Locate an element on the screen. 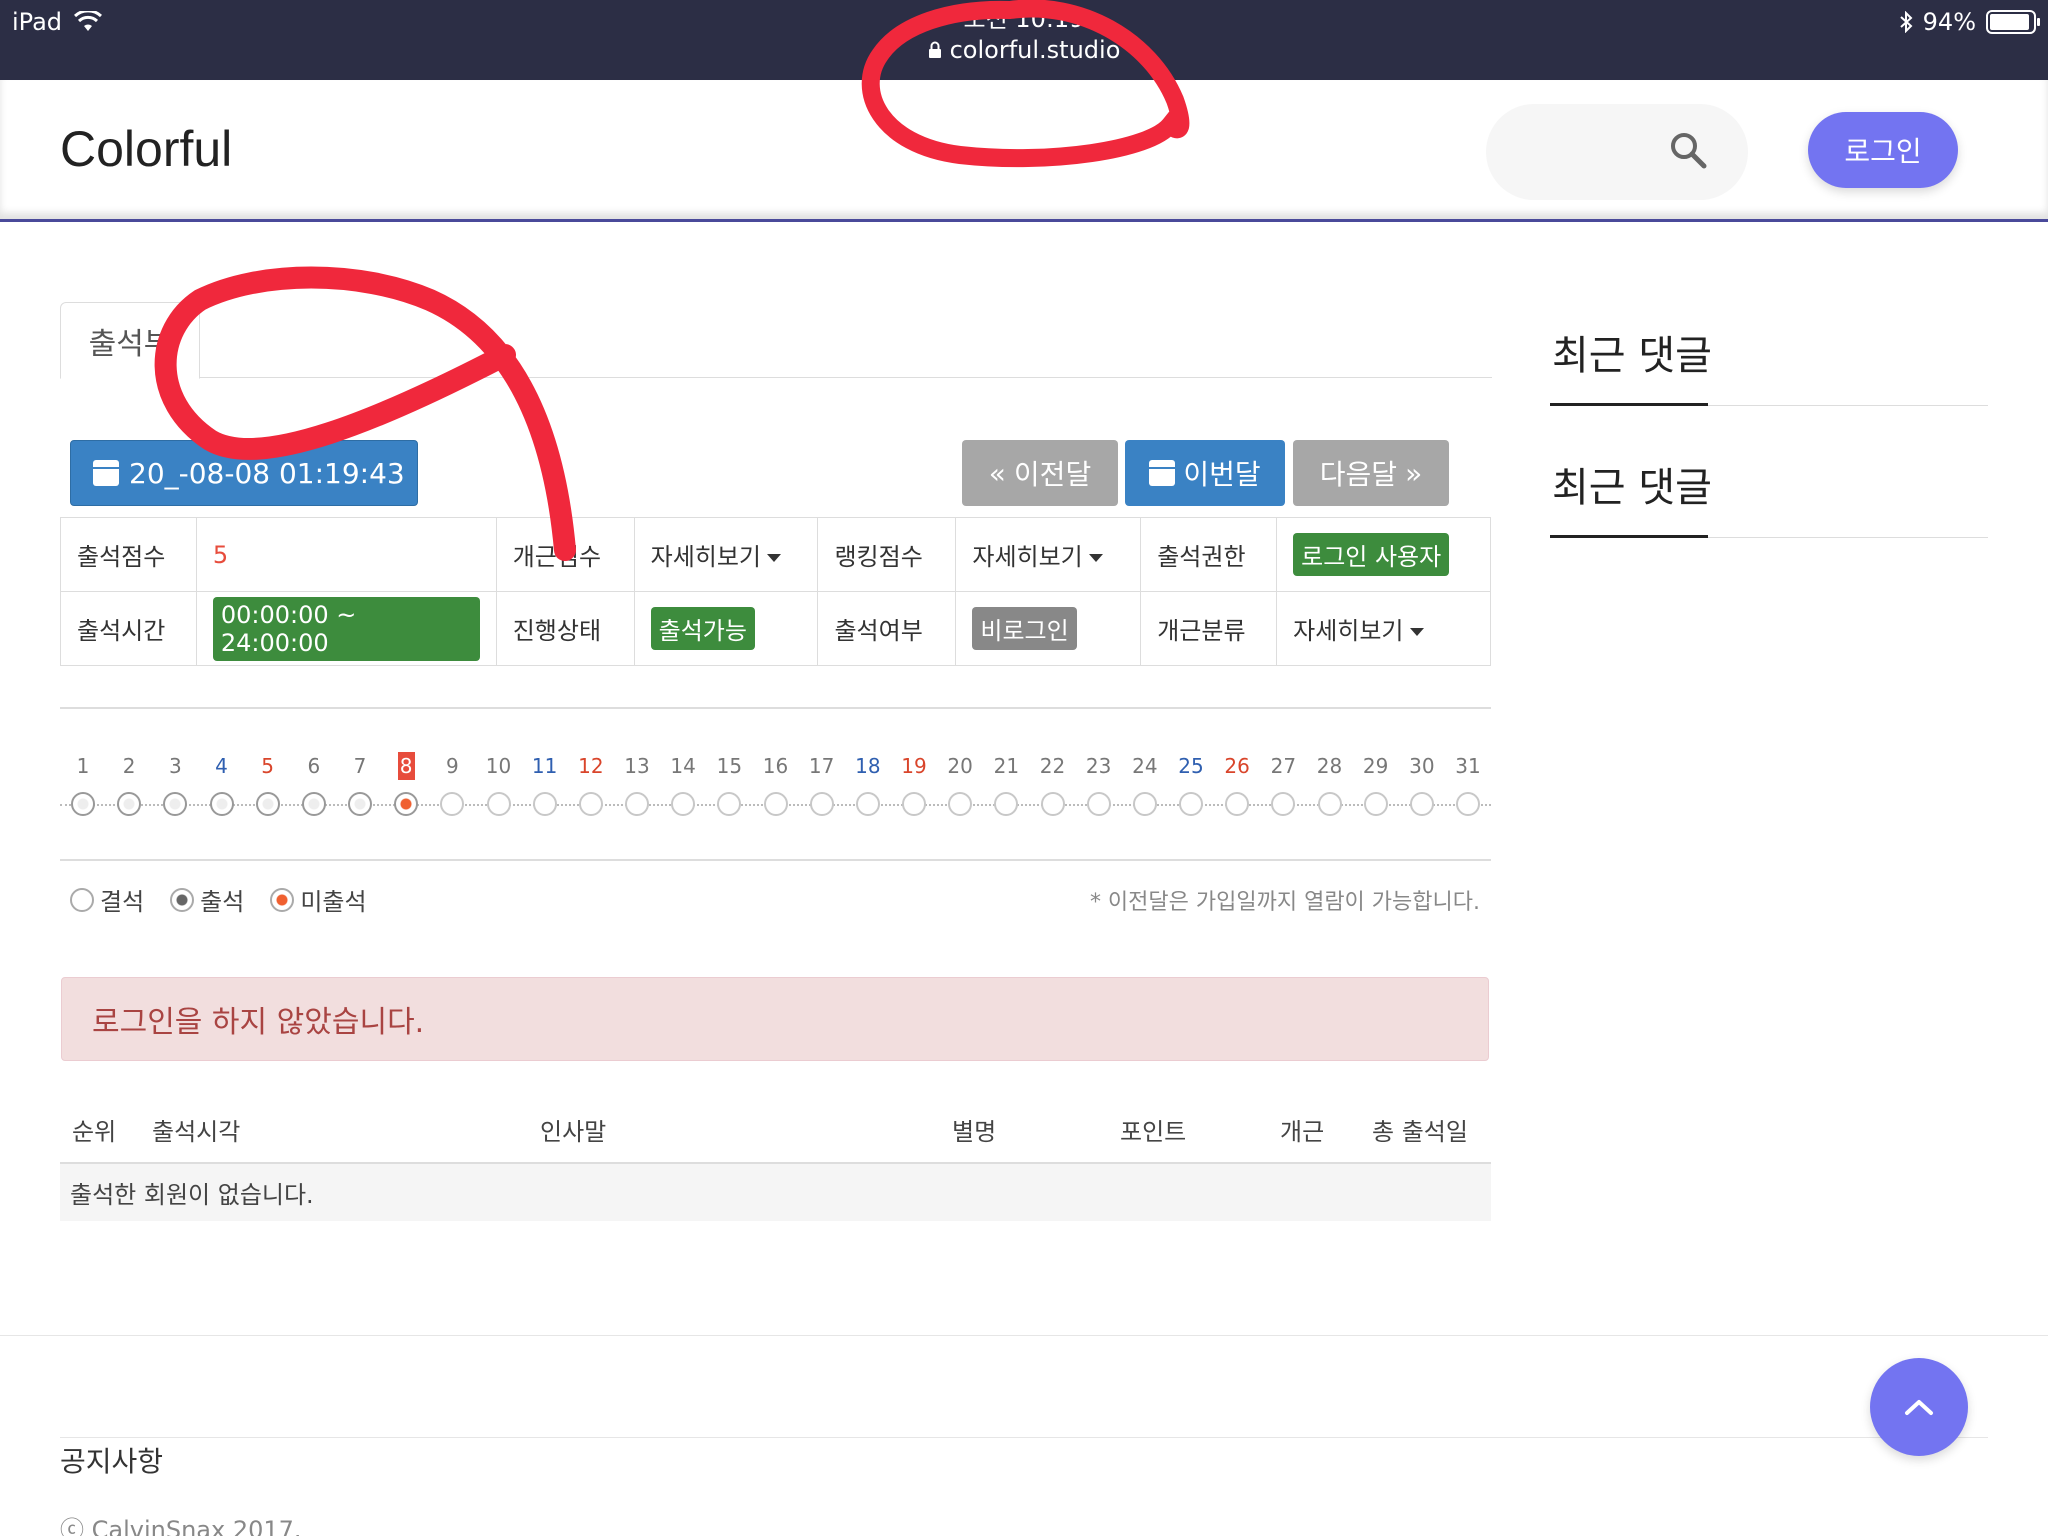 The image size is (2048, 1536). calendar-day: 17 is located at coordinates (822, 784).